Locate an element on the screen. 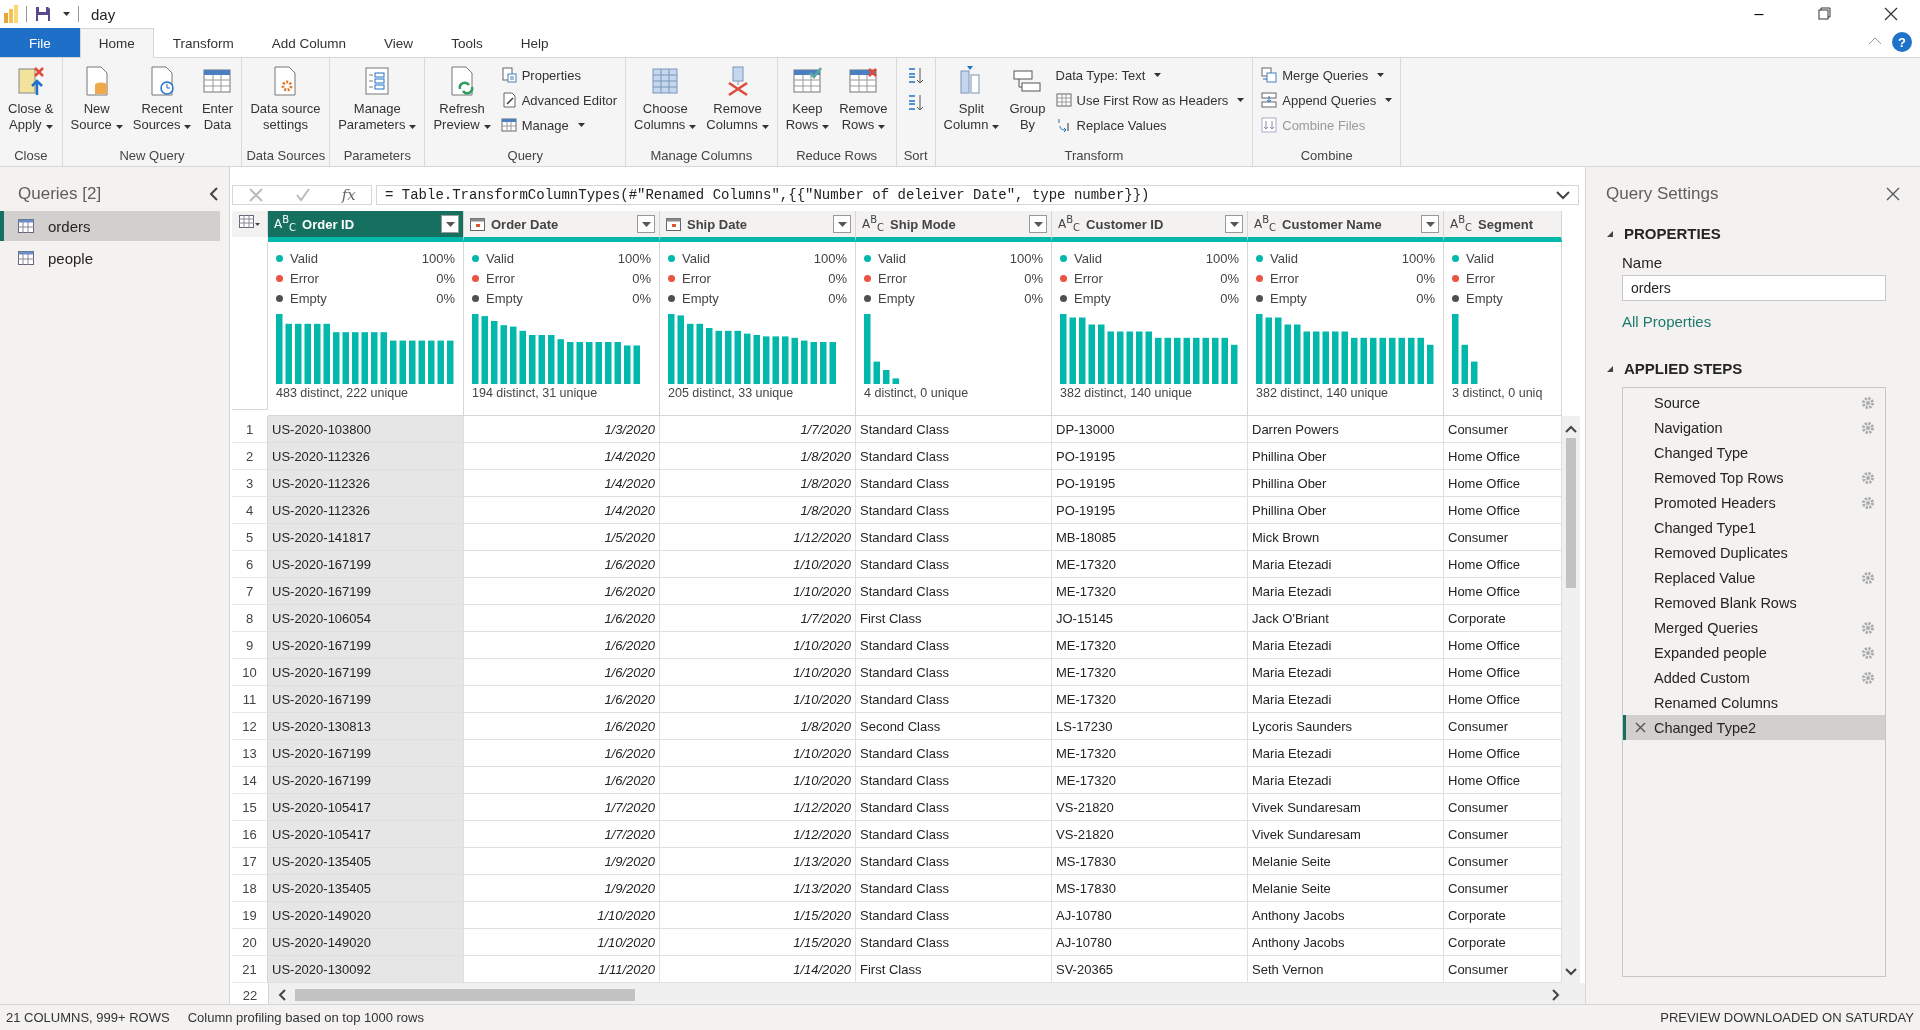 The width and height of the screenshot is (1920, 1030). function-button: fx is located at coordinates (348, 195).